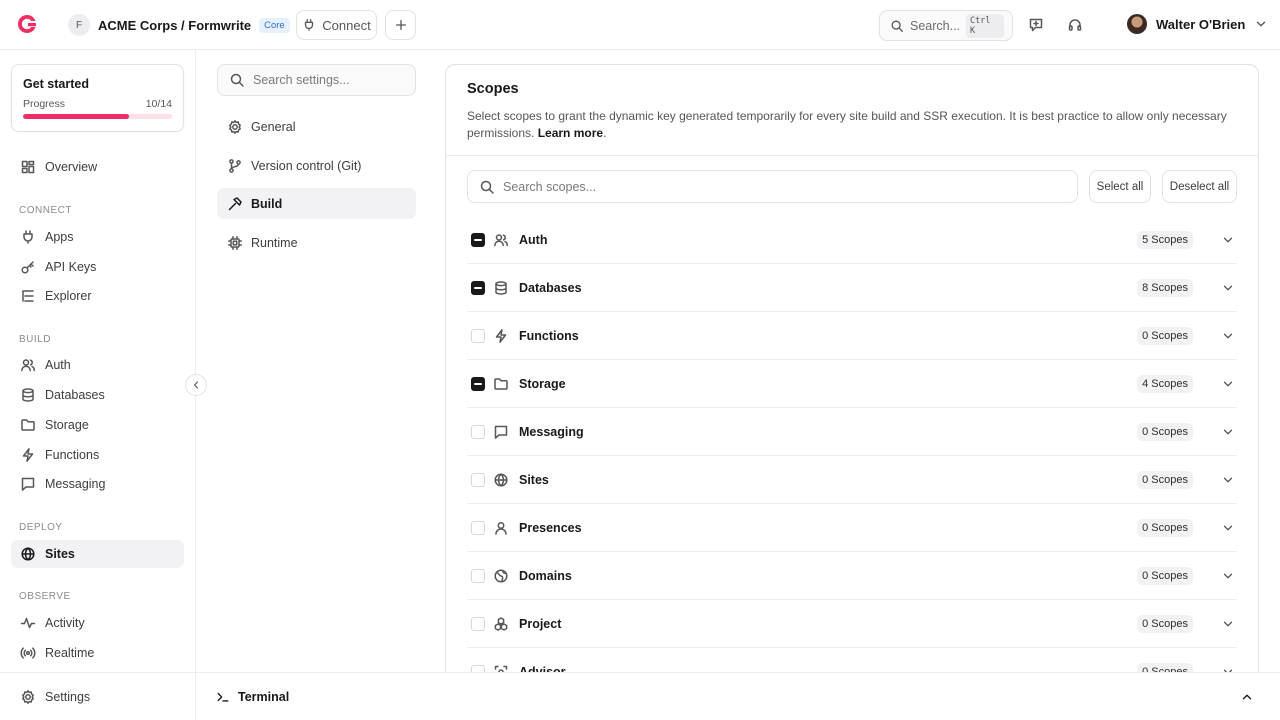 The image size is (1280, 720). Describe the element at coordinates (97, 653) in the screenshot. I see `sidebar-item-realtime: Realtime` at that location.